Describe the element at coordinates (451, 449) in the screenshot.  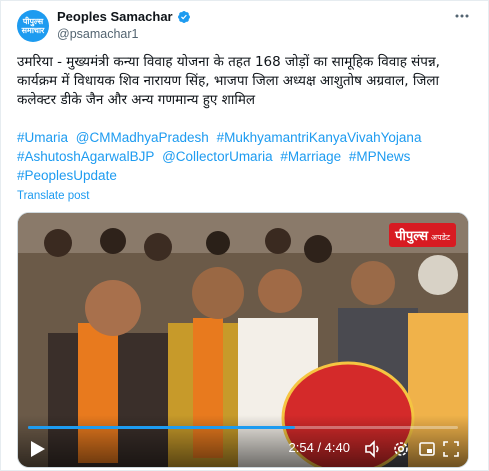
I see `fullscreen-icon` at that location.